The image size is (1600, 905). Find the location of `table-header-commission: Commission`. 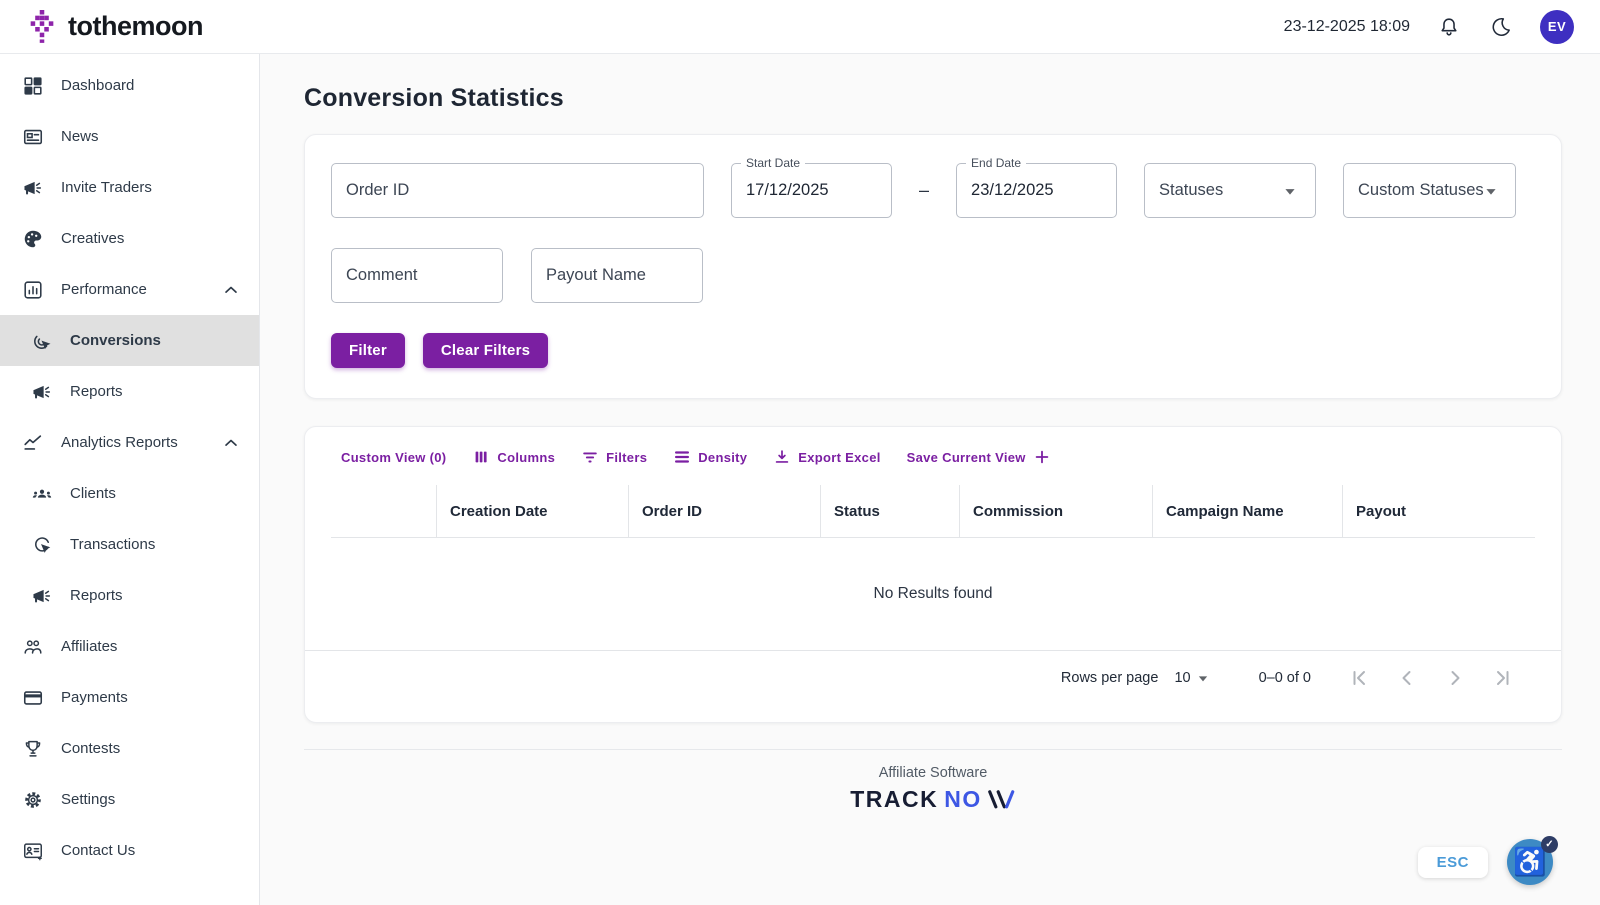

table-header-commission: Commission is located at coordinates (1055, 511).